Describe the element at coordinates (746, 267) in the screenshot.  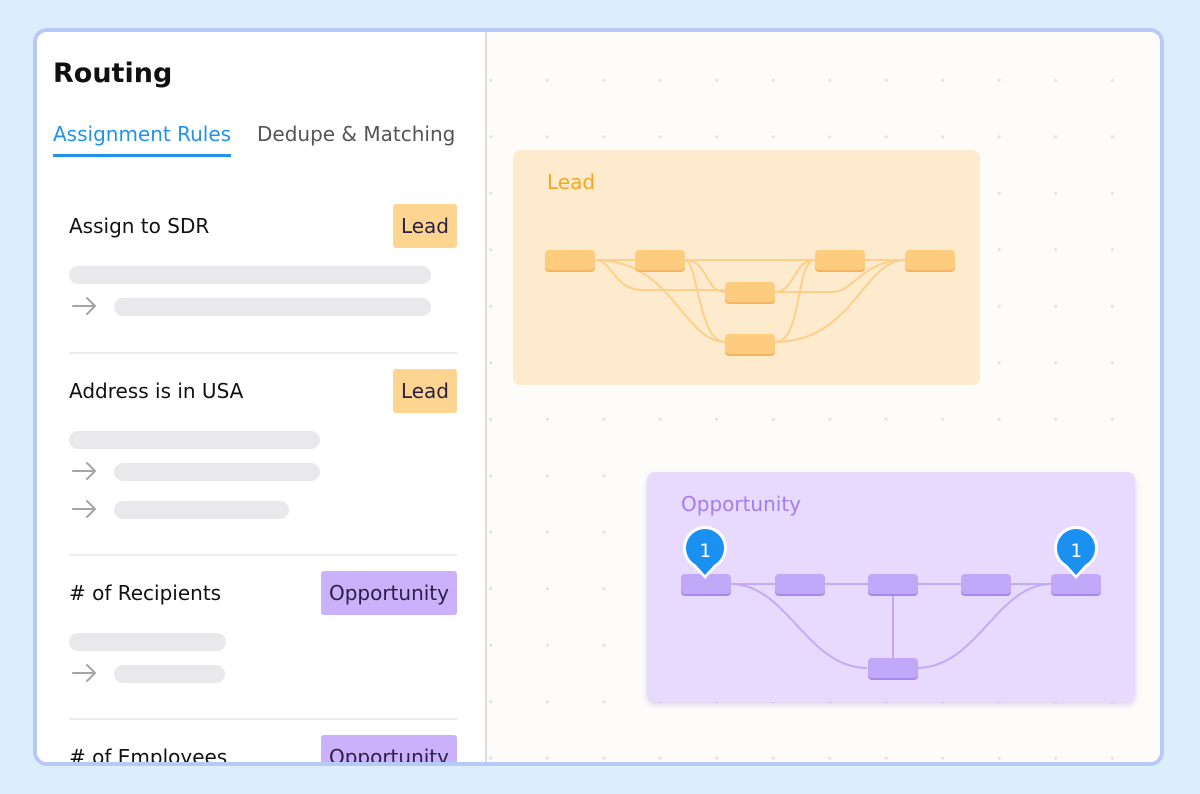
I see `lead-flow-group: Lead` at that location.